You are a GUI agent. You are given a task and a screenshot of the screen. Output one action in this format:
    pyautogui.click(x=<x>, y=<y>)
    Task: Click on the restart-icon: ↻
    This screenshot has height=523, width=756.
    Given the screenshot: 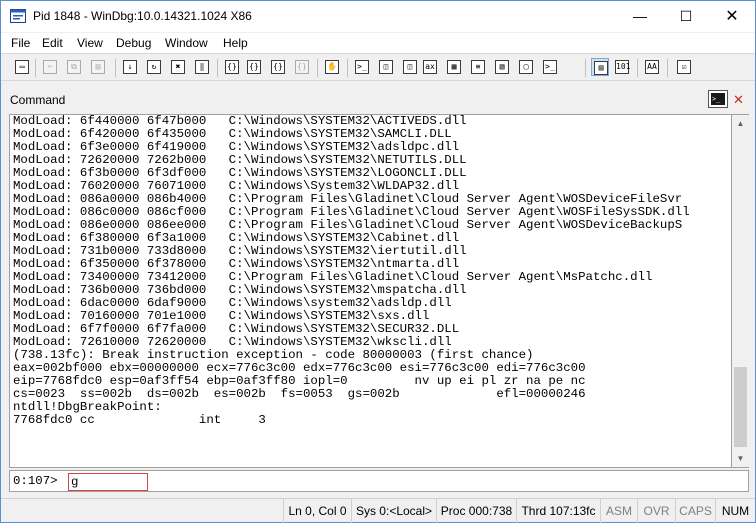 What is the action you would take?
    pyautogui.click(x=154, y=67)
    